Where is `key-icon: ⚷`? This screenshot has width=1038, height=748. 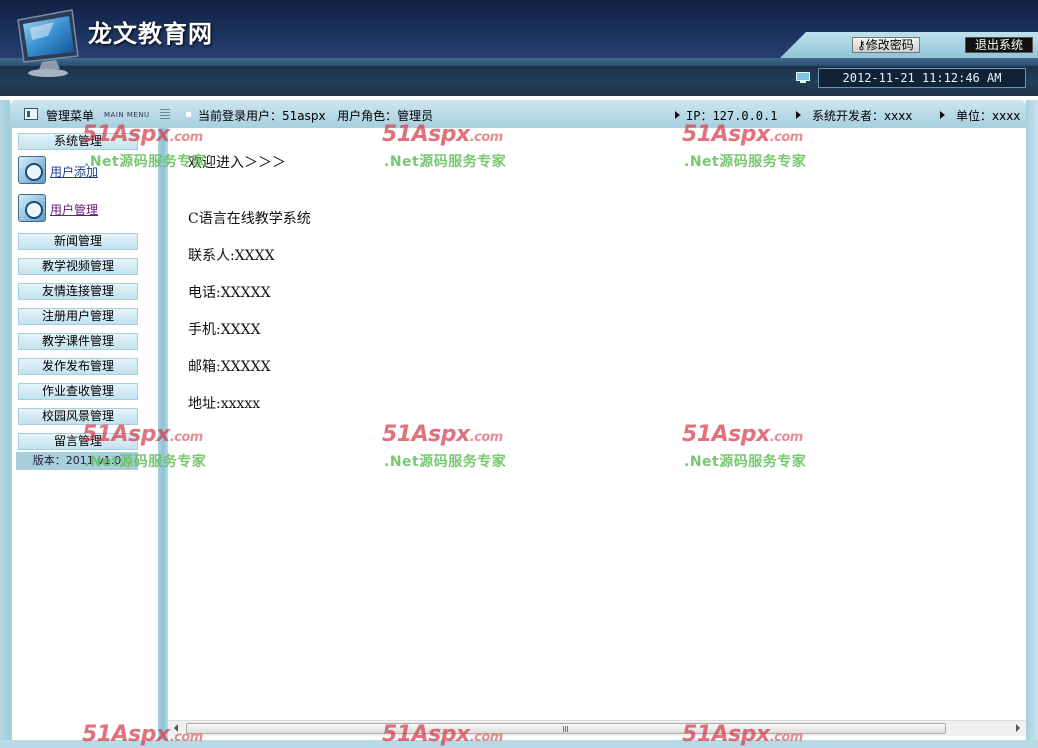 key-icon: ⚷ is located at coordinates (861, 45).